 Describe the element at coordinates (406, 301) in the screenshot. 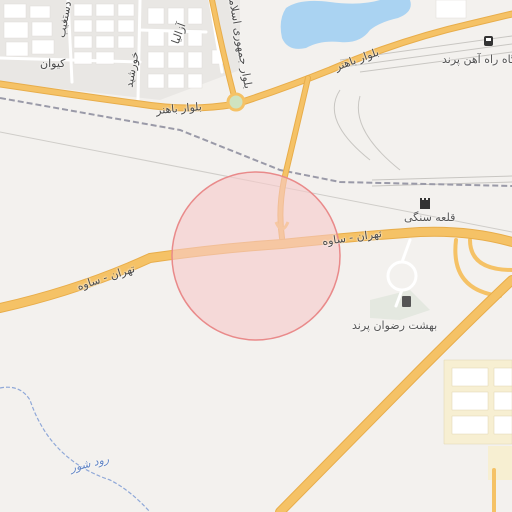

I see `cemetery-icon` at that location.